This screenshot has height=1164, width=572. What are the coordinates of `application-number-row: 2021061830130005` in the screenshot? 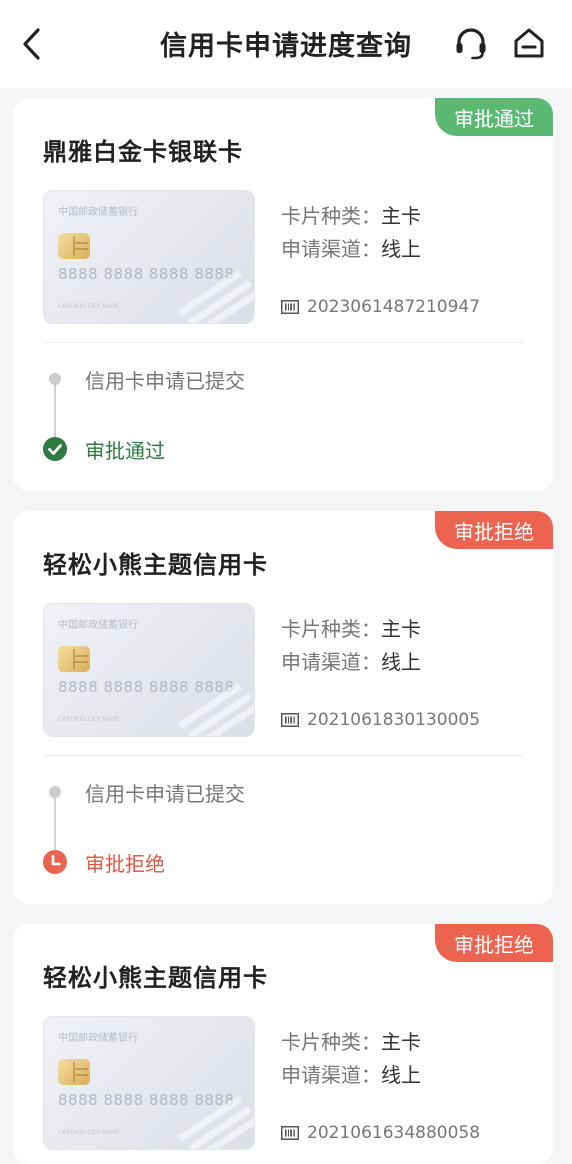 It's located at (380, 720).